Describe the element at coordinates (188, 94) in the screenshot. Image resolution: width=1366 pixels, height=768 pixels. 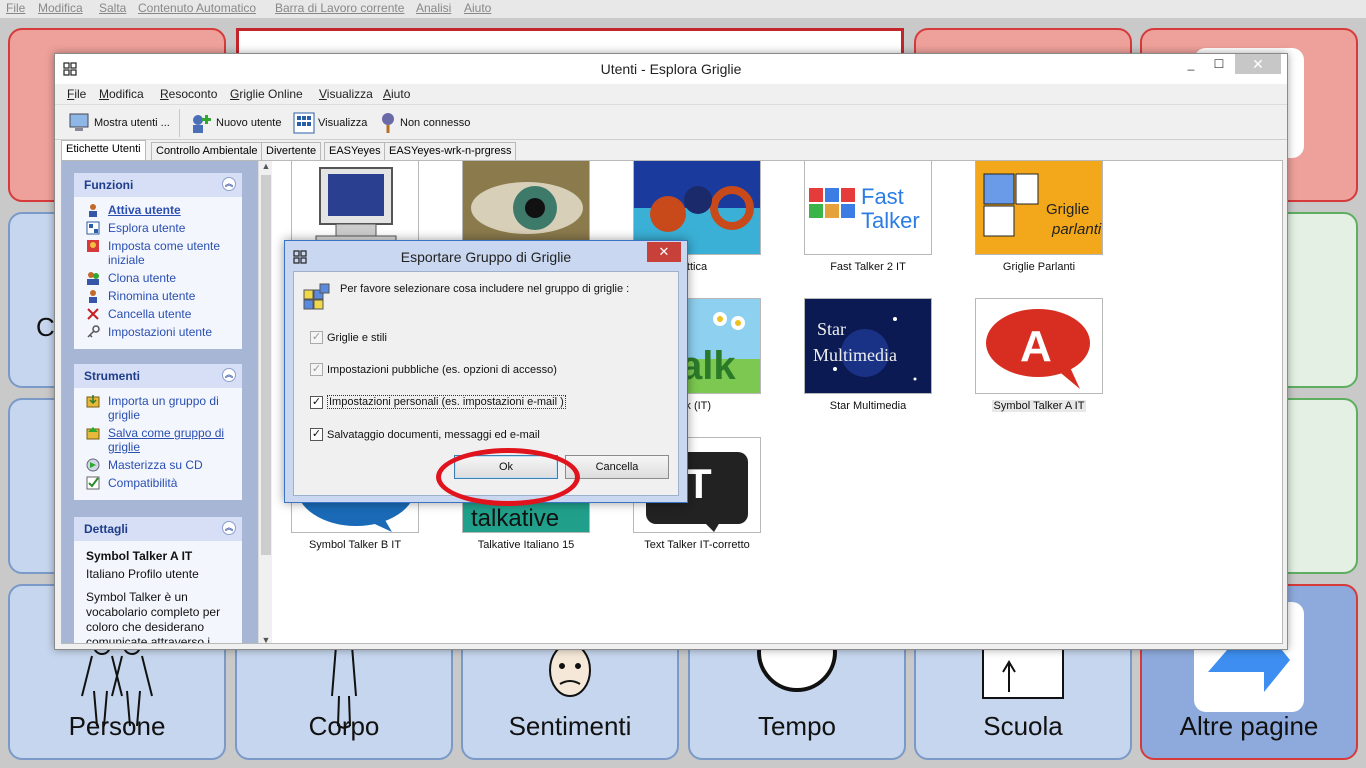
I see `menu-resoconto: Resoconto` at that location.